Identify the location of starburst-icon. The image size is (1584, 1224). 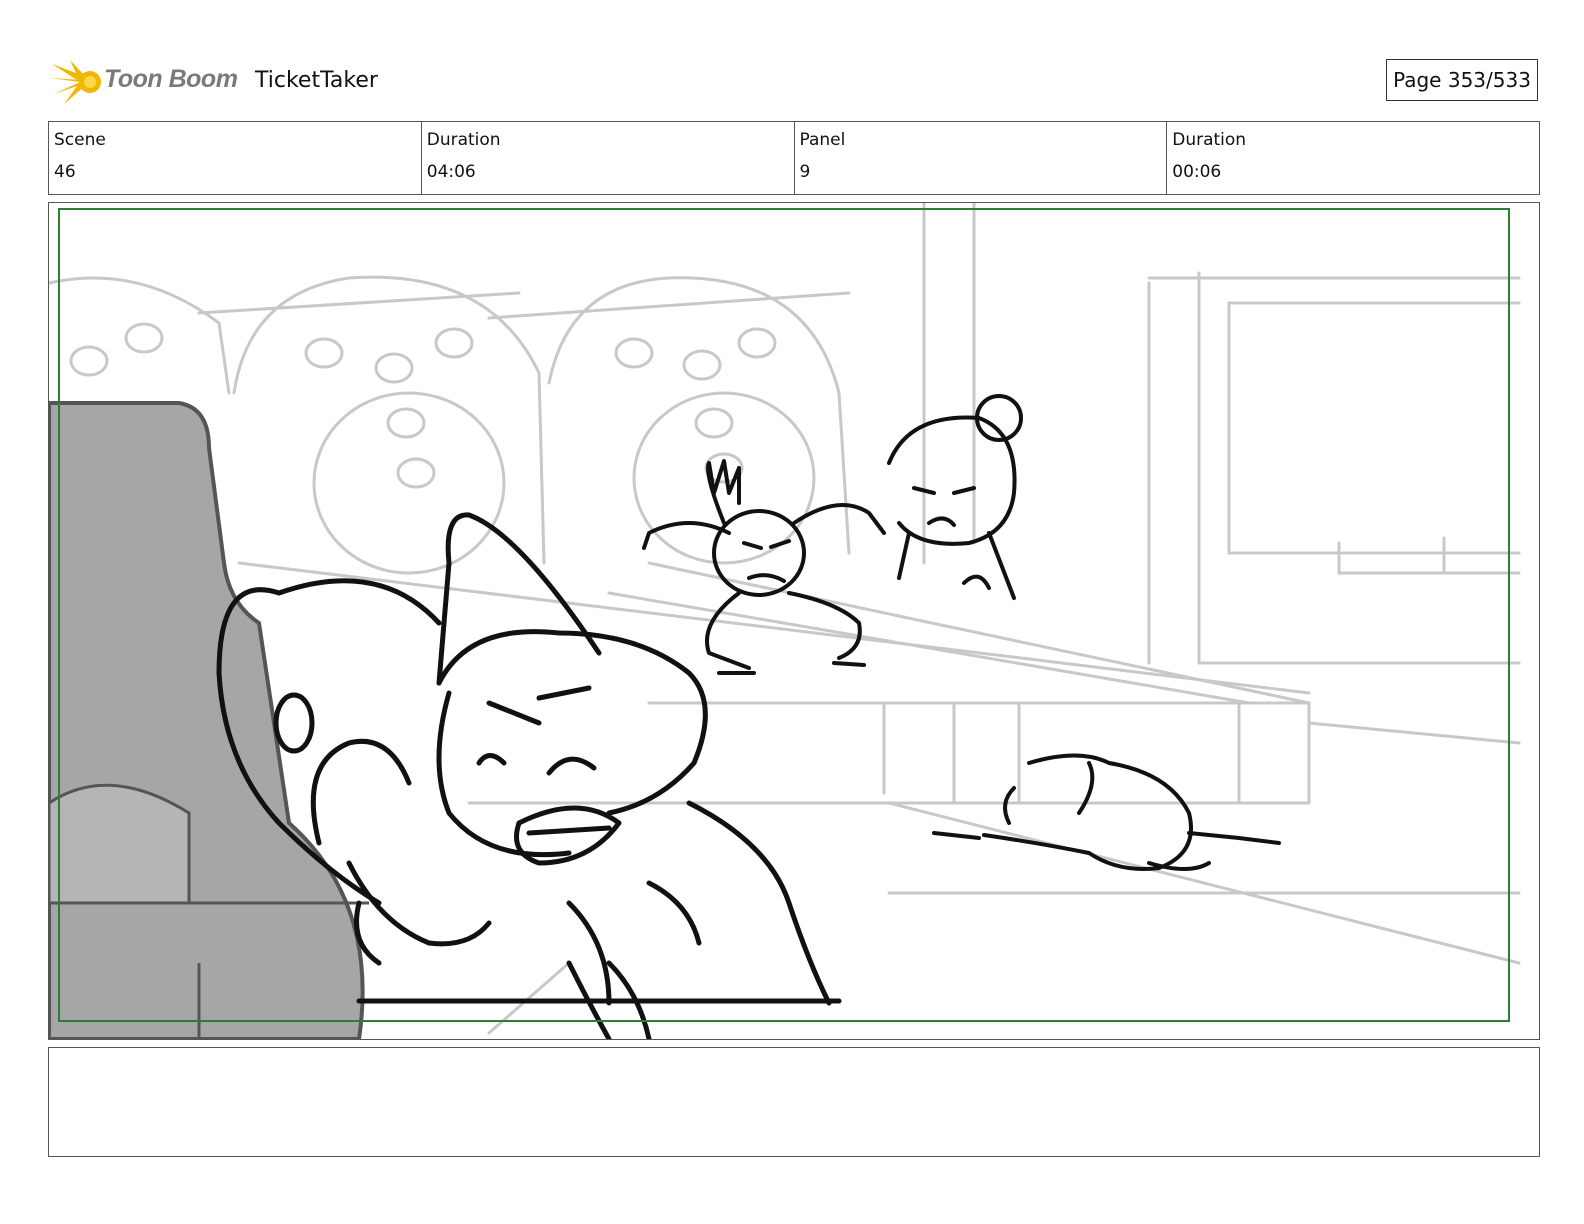
(75, 82).